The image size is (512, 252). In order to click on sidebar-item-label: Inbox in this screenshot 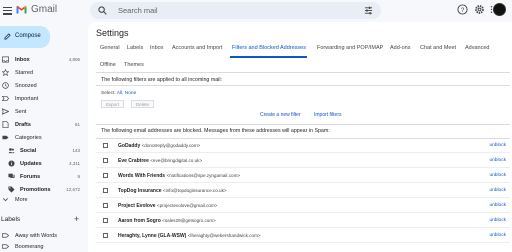, I will do `click(22, 59)`.